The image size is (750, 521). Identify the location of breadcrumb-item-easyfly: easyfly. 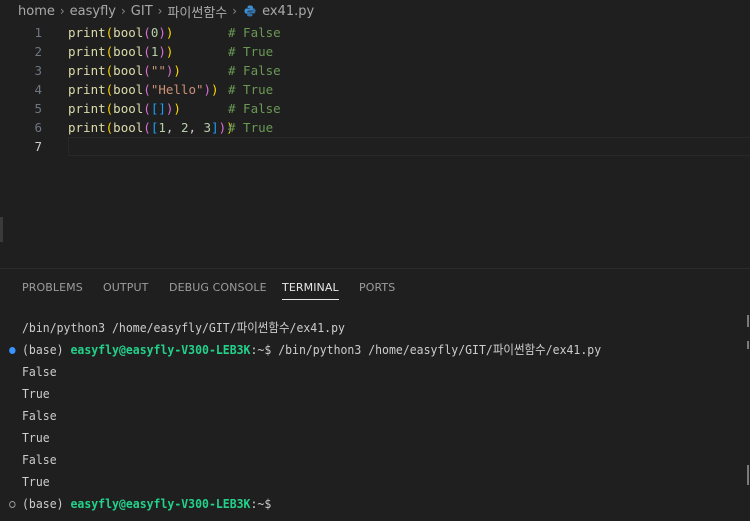
(93, 11).